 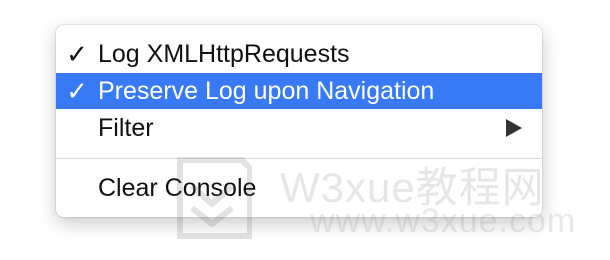 I want to click on submenu-arrow-icon, so click(x=514, y=128).